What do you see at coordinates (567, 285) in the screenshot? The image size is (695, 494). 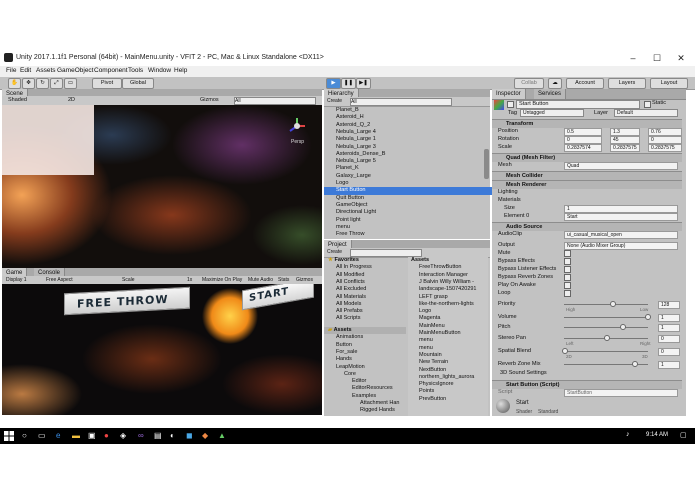 I see `play-on-awake-checkbox` at bounding box center [567, 285].